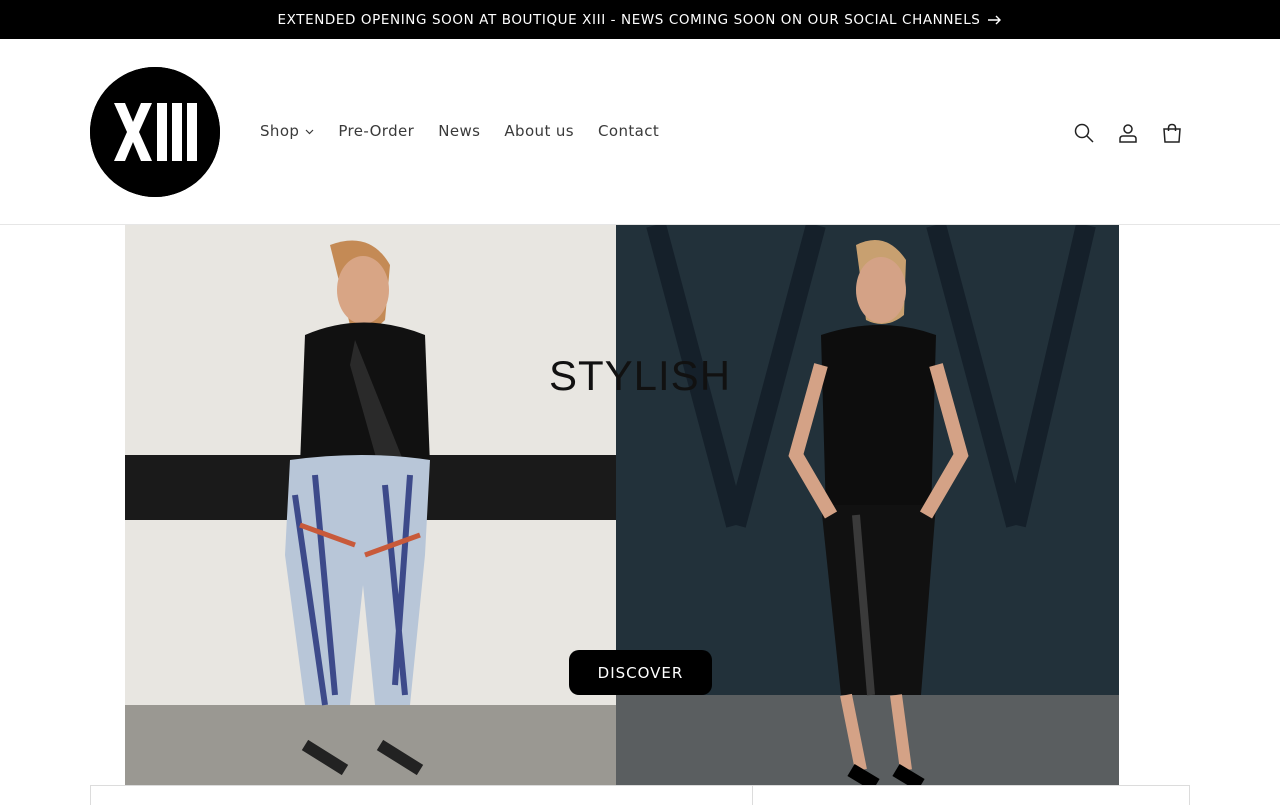 The height and width of the screenshot is (805, 1280). I want to click on search-button, so click(1084, 133).